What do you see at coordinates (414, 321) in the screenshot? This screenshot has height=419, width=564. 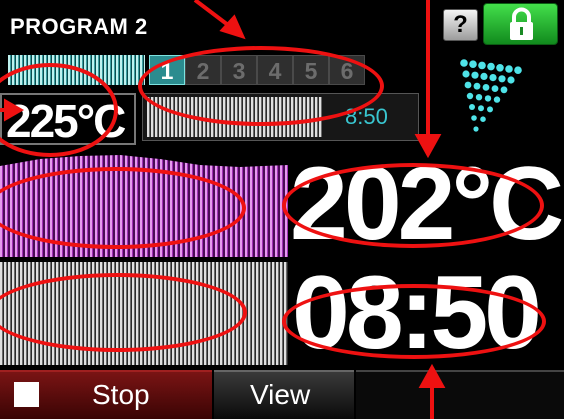 I see `annotation-ring-timer` at bounding box center [414, 321].